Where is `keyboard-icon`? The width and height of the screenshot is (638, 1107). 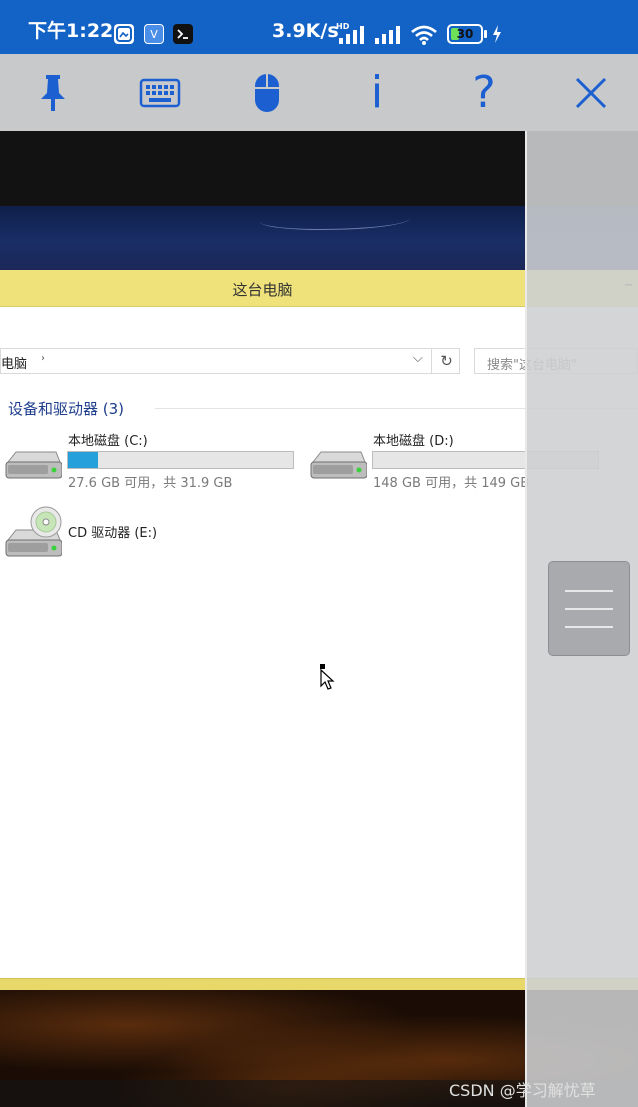 keyboard-icon is located at coordinates (160, 93).